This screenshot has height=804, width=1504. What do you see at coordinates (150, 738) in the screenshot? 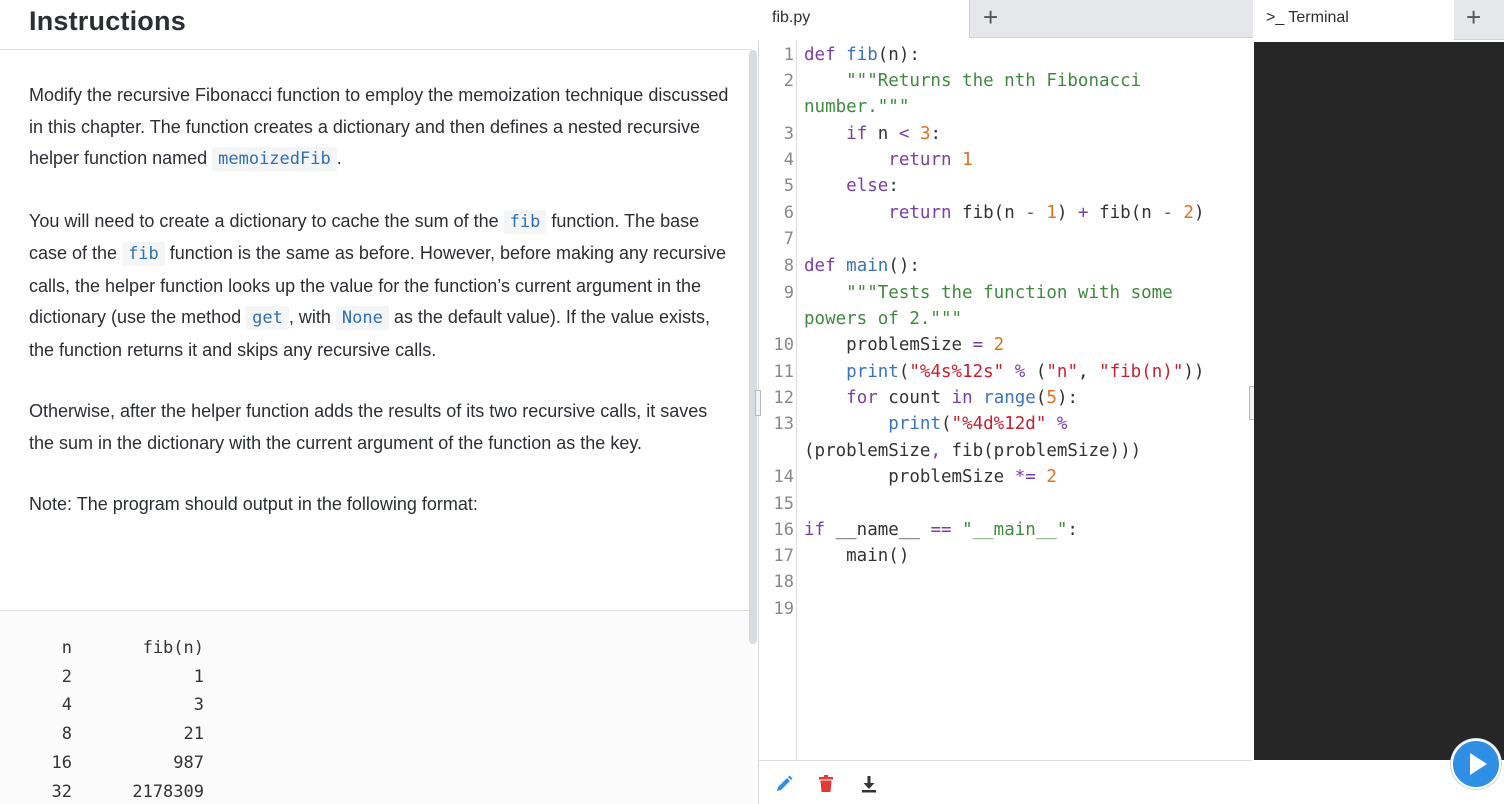
I see `output-row: 8 21` at bounding box center [150, 738].